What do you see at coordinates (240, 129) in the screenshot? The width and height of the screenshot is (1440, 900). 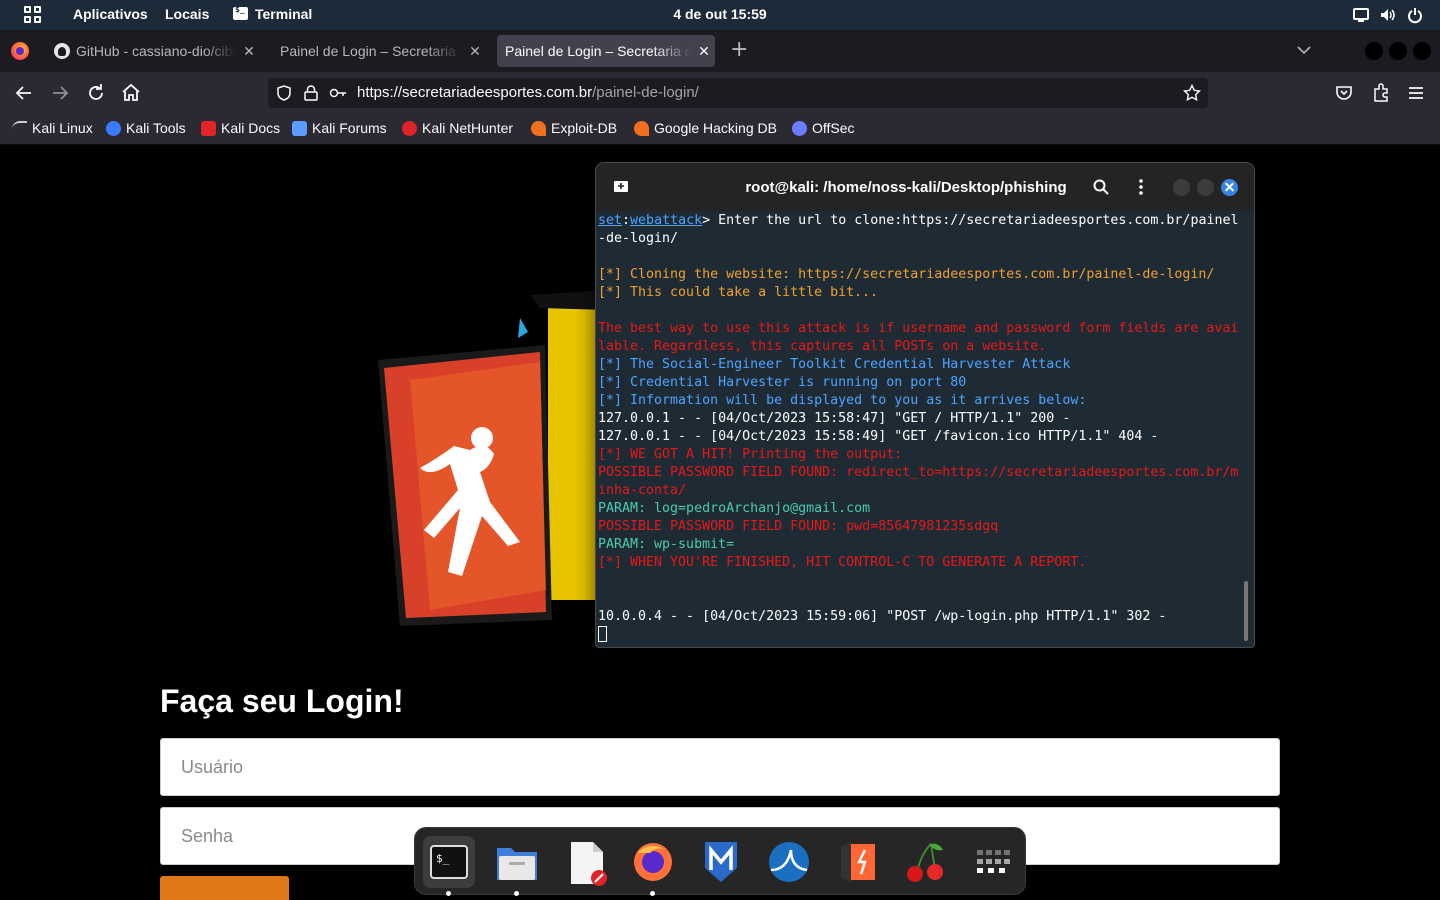 I see `bookmark-kali-docs: Kali Docs` at bounding box center [240, 129].